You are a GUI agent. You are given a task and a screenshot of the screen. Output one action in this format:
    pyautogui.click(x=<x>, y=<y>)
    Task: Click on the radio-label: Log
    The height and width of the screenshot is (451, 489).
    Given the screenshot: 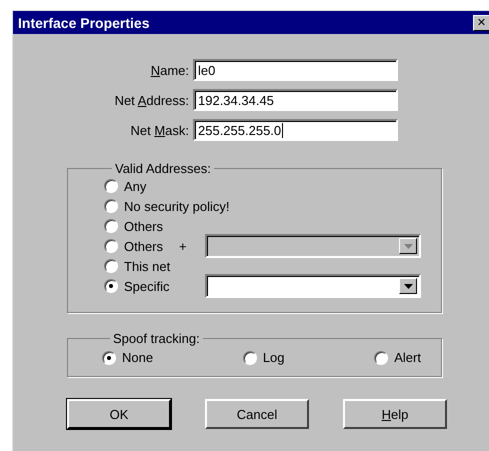 What is the action you would take?
    pyautogui.click(x=273, y=357)
    